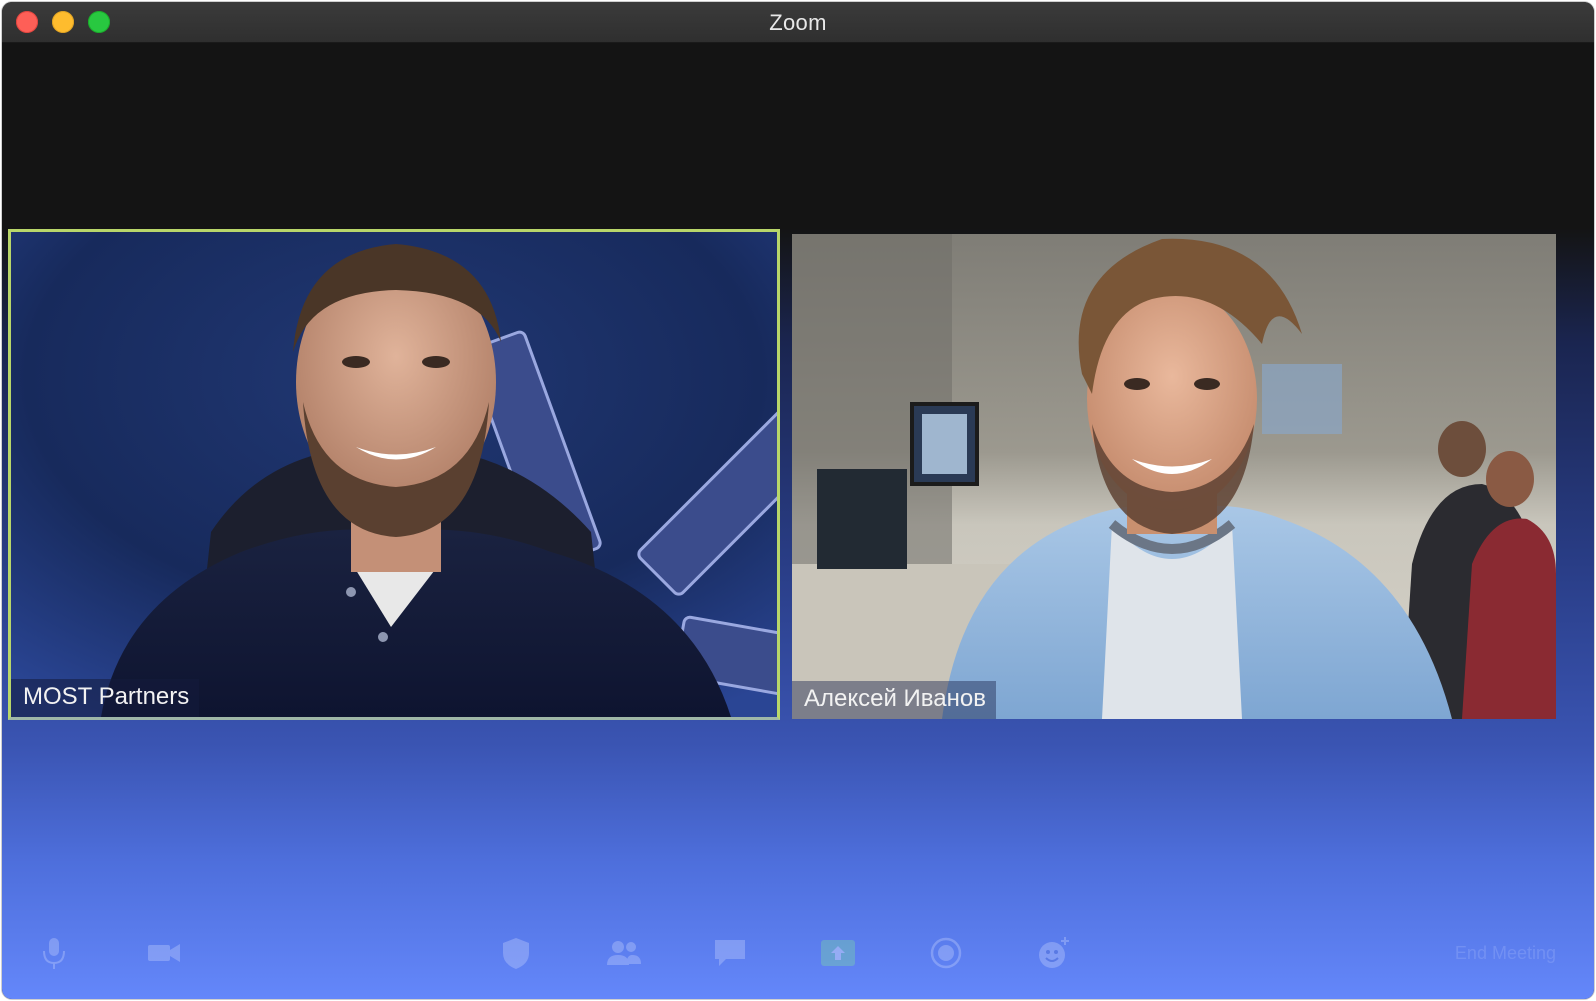 This screenshot has height=1001, width=1596. I want to click on security-shield-icon, so click(516, 953).